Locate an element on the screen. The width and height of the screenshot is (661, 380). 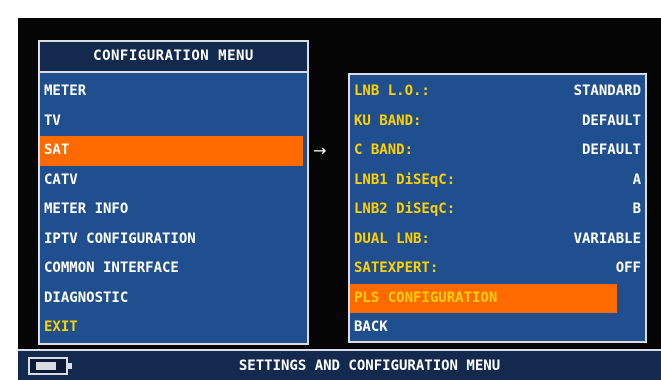
setting-row-dual-lnb: DUAL LNB: VARIABLE is located at coordinates (497, 240).